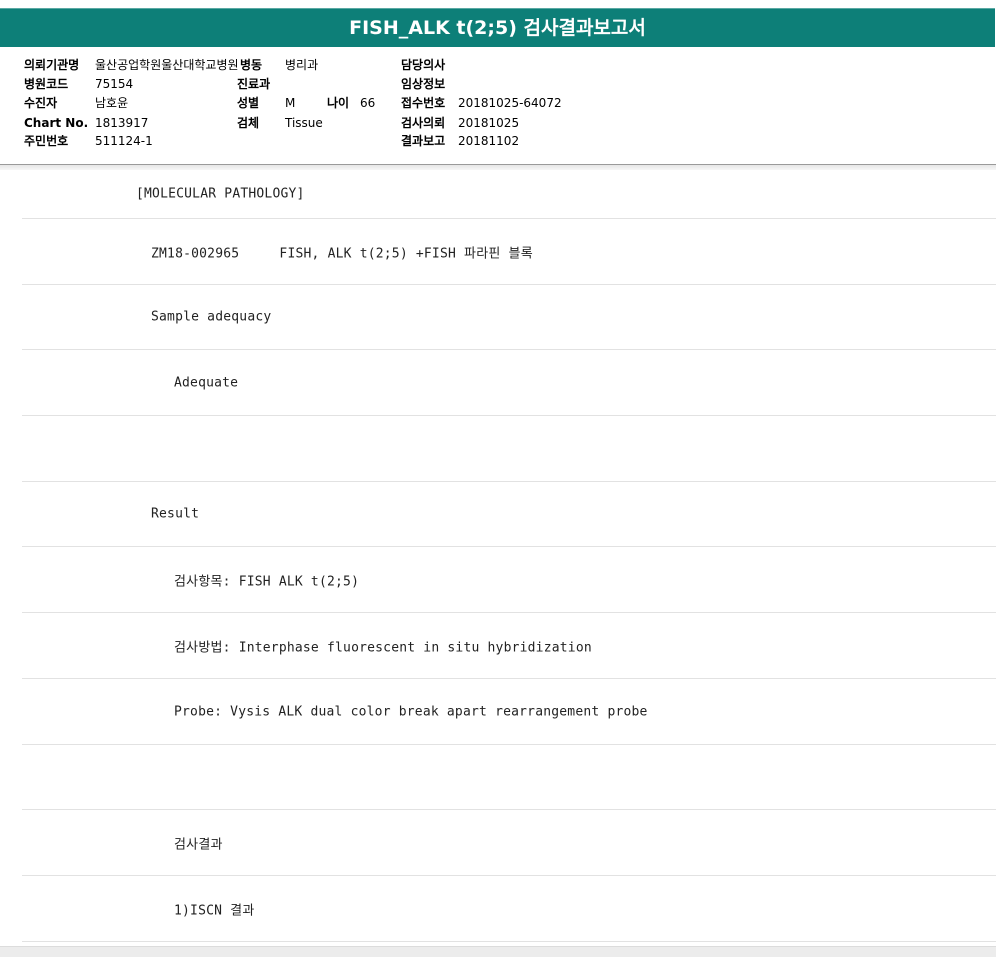 The height and width of the screenshot is (957, 996). Describe the element at coordinates (338, 103) in the screenshot. I see `age-label: 나이` at that location.